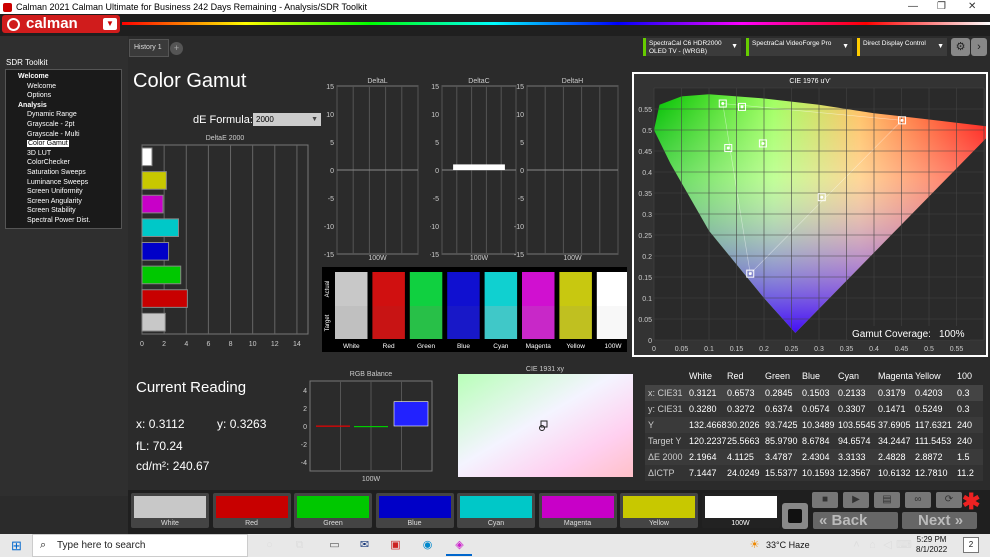  I want to click on sidebar-item-spectral-power-dist-: Spectral Power Dist., so click(63, 221).